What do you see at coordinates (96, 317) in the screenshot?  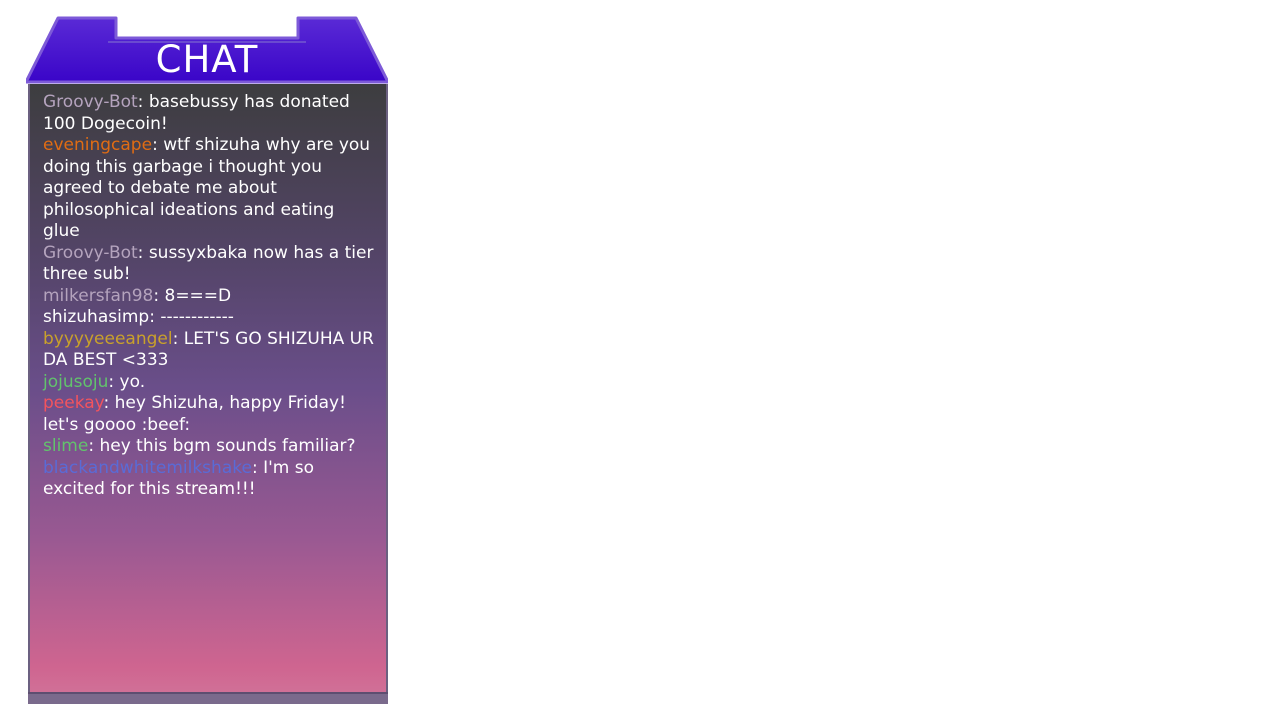 I see `chat-username: shizuhasimp` at bounding box center [96, 317].